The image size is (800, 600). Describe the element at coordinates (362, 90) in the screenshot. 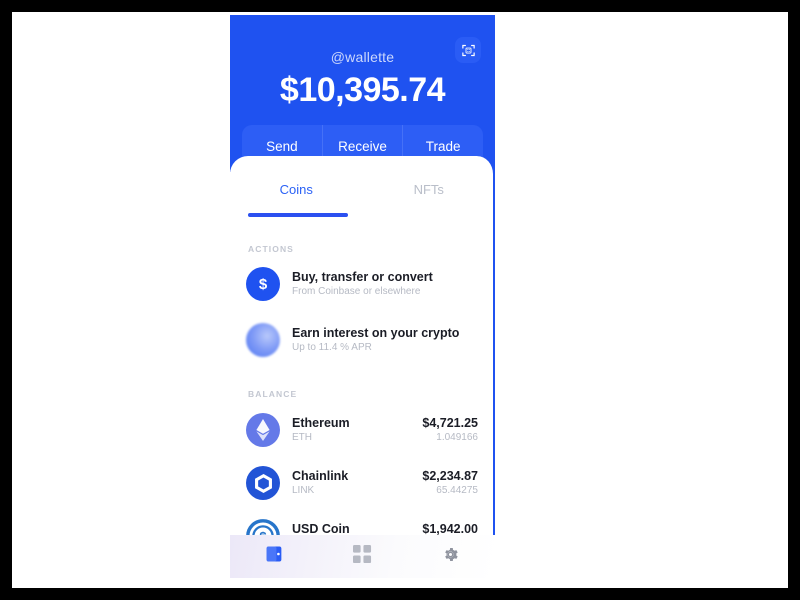

I see `total-balance: $10,395.74` at that location.